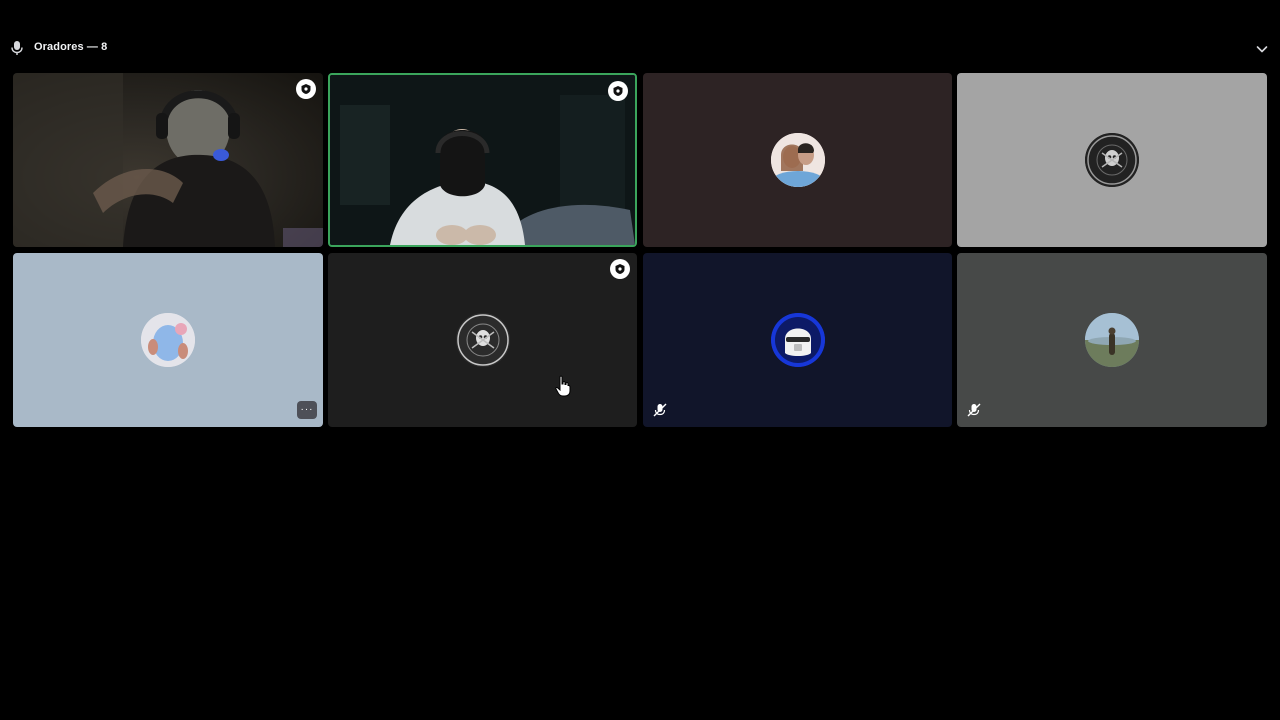 The image size is (1280, 720). I want to click on participant-tile-5: ···, so click(168, 340).